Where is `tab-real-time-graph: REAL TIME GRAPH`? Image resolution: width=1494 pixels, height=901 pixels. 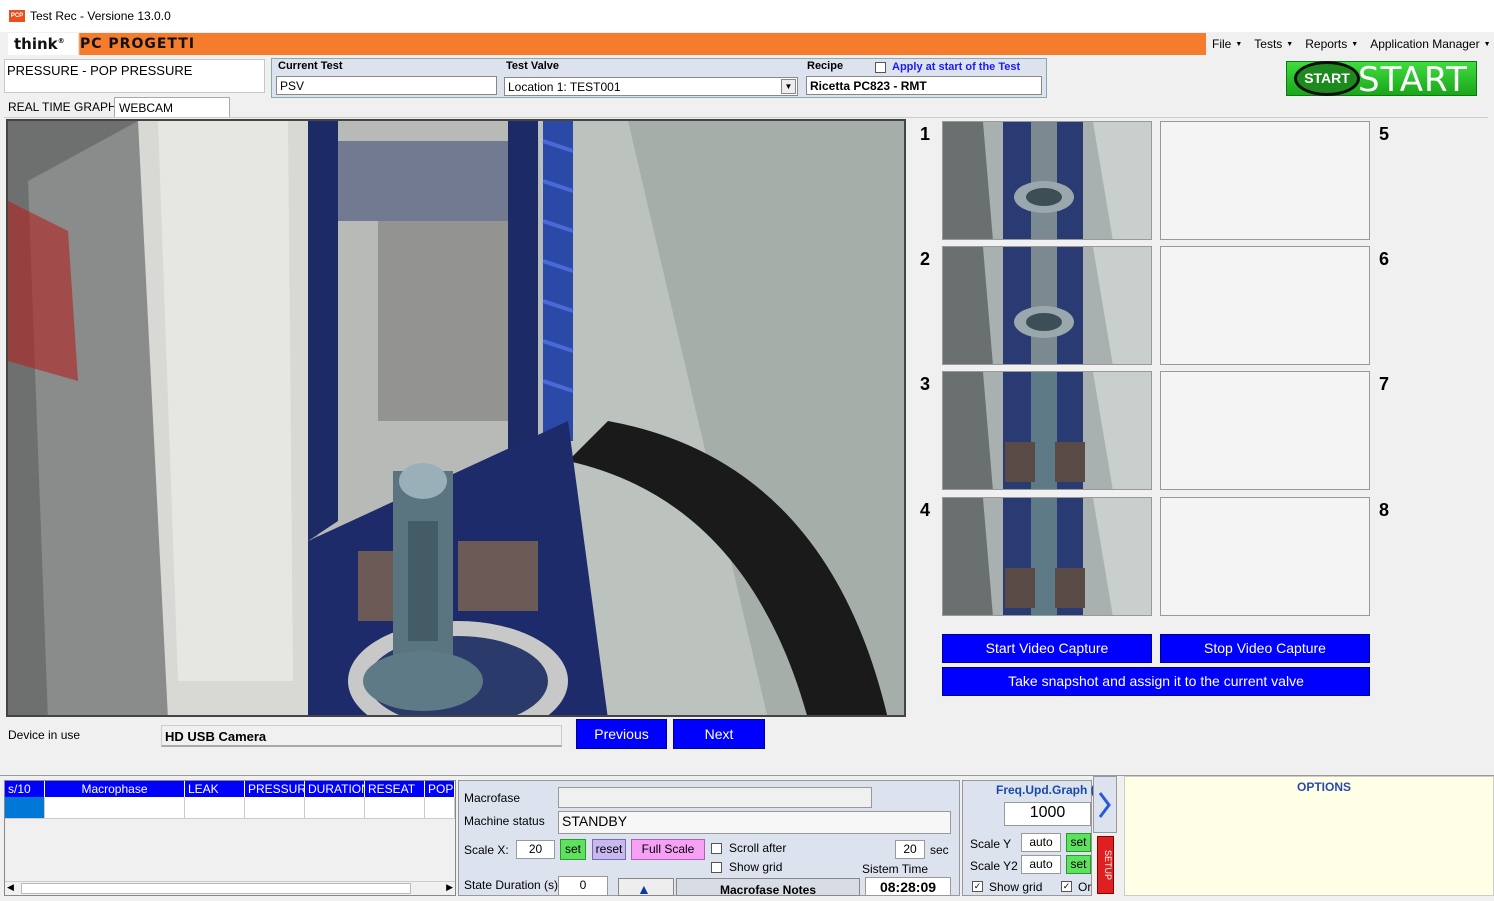
tab-real-time-graph: REAL TIME GRAPH is located at coordinates (62, 107).